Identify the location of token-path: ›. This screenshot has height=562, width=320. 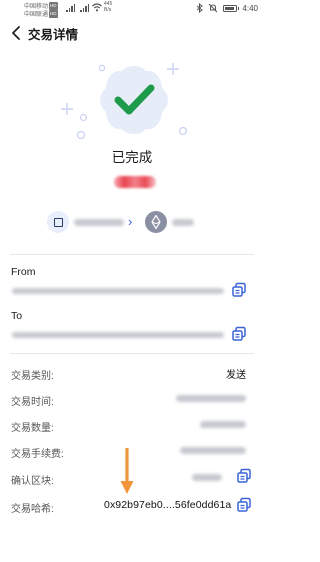
(132, 222).